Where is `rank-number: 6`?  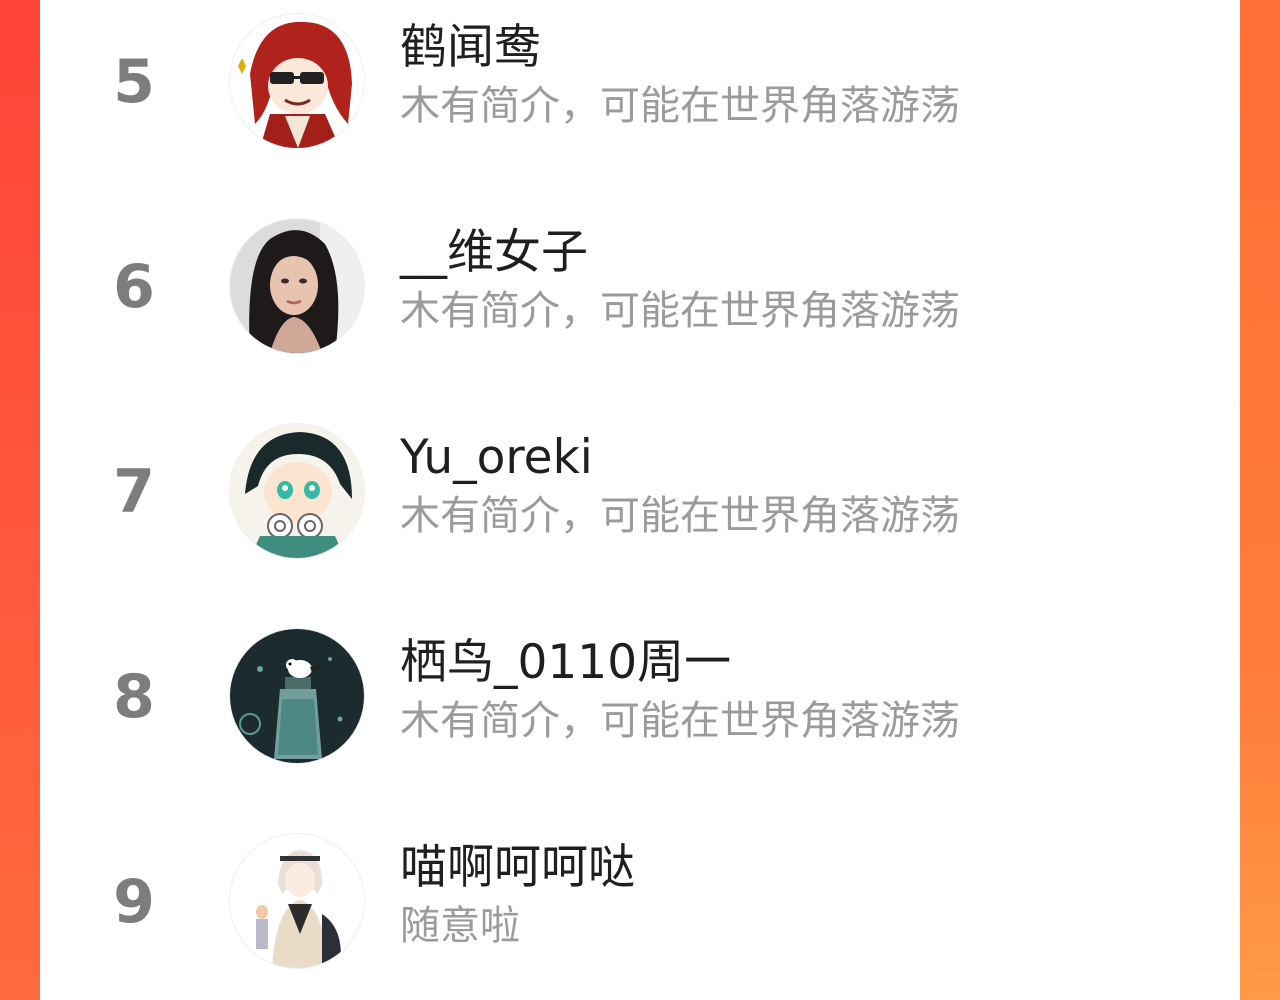
rank-number: 6 is located at coordinates (134, 287).